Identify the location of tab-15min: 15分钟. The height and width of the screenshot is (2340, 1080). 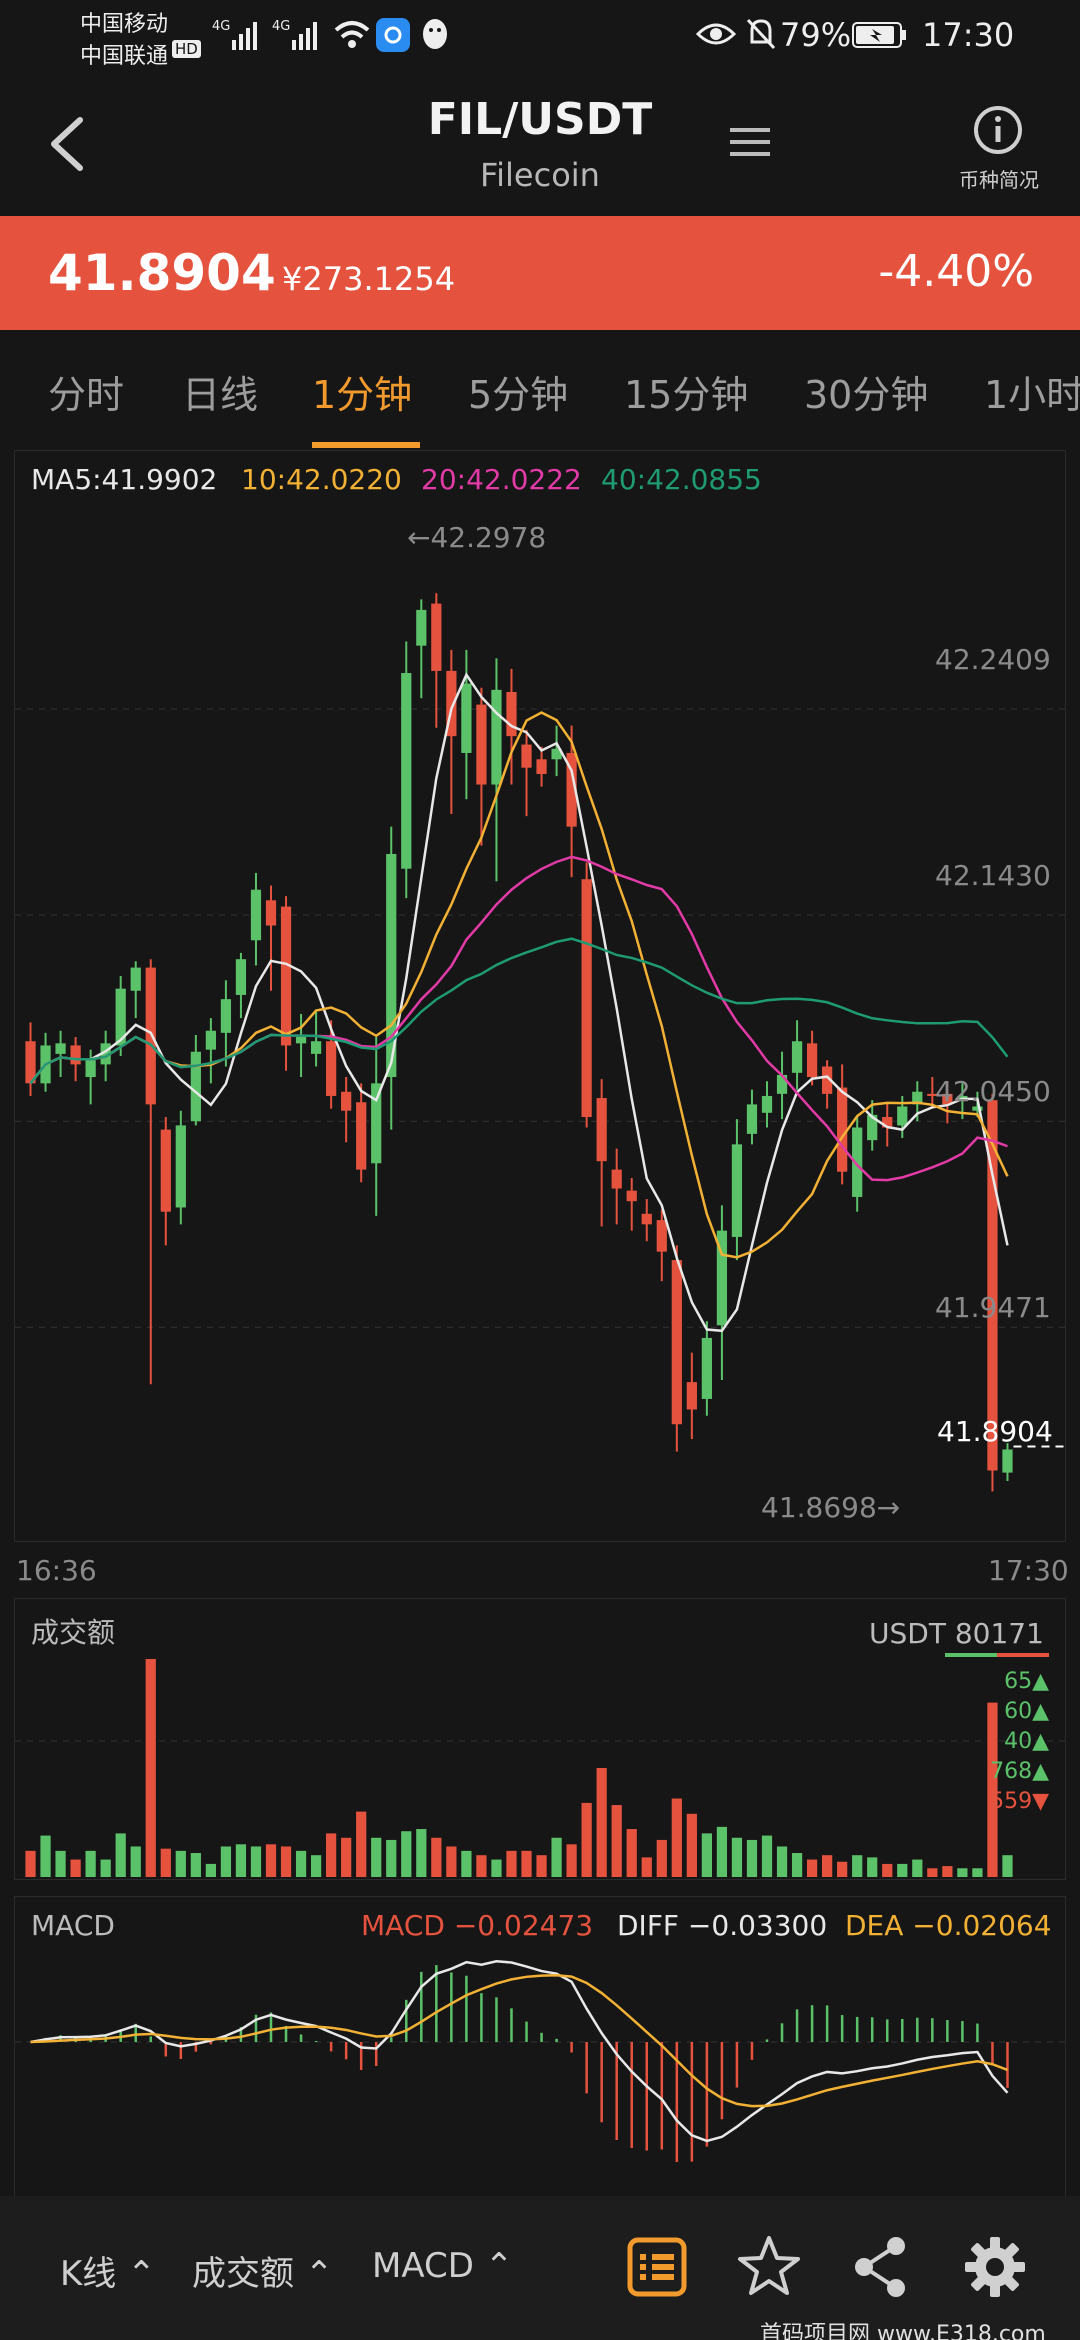
(686, 391).